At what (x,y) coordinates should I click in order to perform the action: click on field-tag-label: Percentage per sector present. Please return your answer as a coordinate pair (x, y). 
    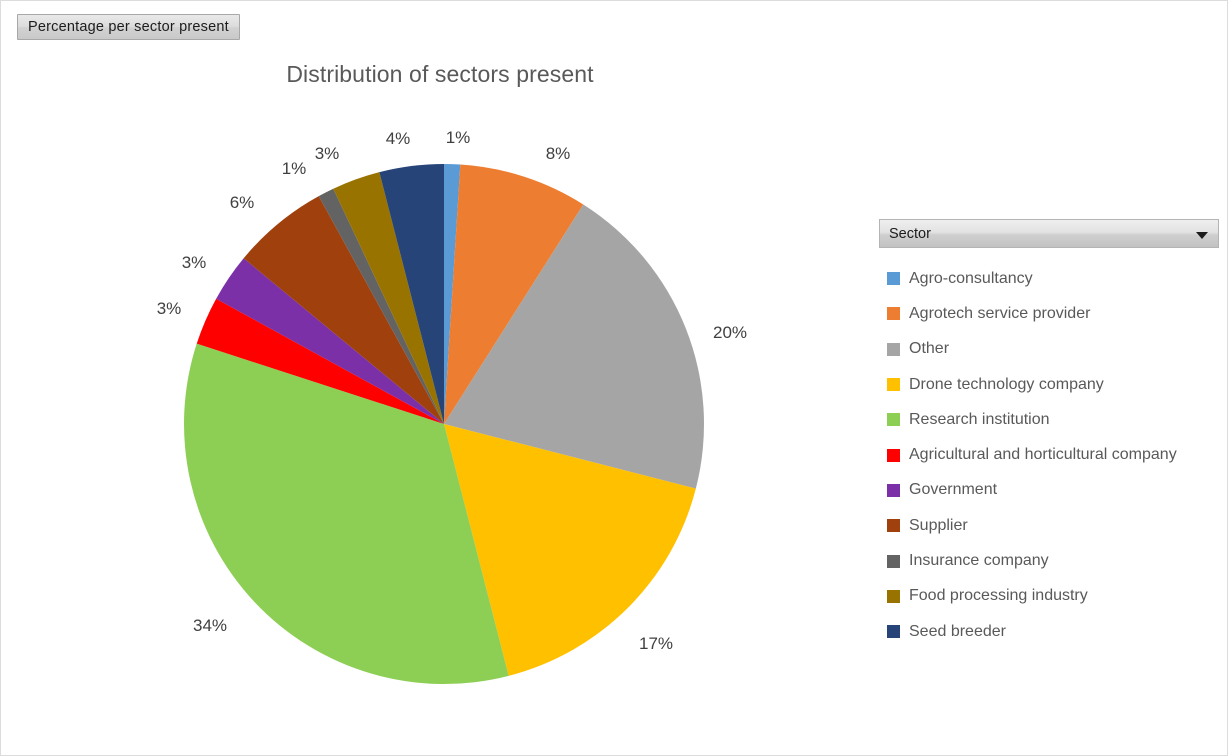
    Looking at the image, I should click on (128, 27).